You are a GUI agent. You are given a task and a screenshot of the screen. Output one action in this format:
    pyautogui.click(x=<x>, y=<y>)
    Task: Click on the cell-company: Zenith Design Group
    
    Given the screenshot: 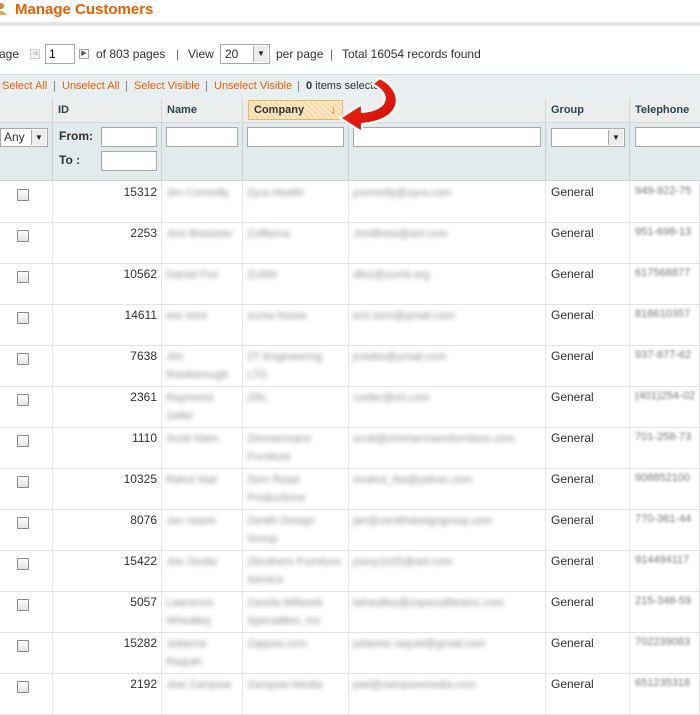 What is the action you would take?
    pyautogui.click(x=281, y=530)
    